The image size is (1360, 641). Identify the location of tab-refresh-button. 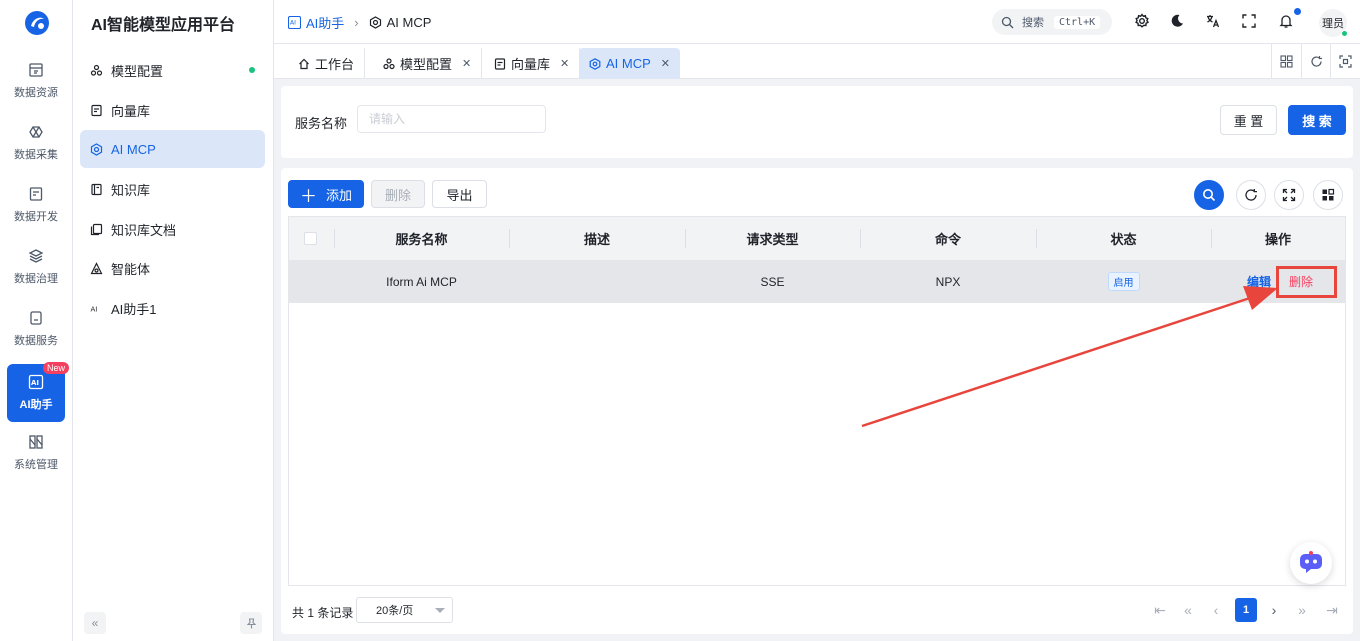
(1316, 61).